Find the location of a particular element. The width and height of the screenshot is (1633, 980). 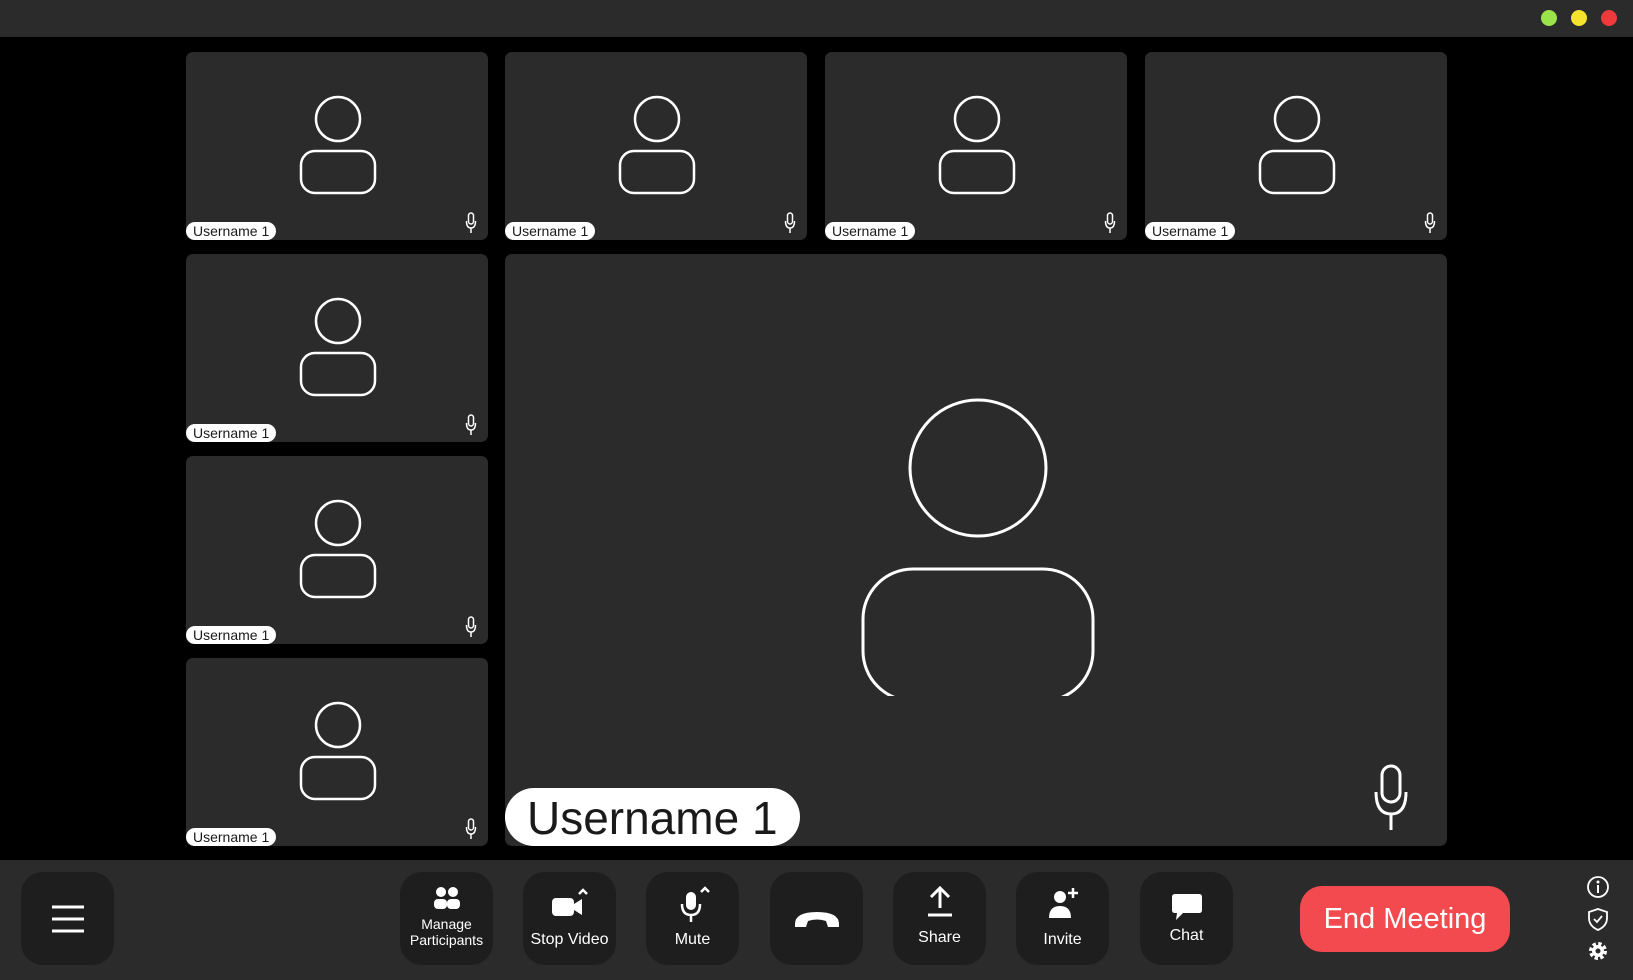

title-bar is located at coordinates (816, 18).